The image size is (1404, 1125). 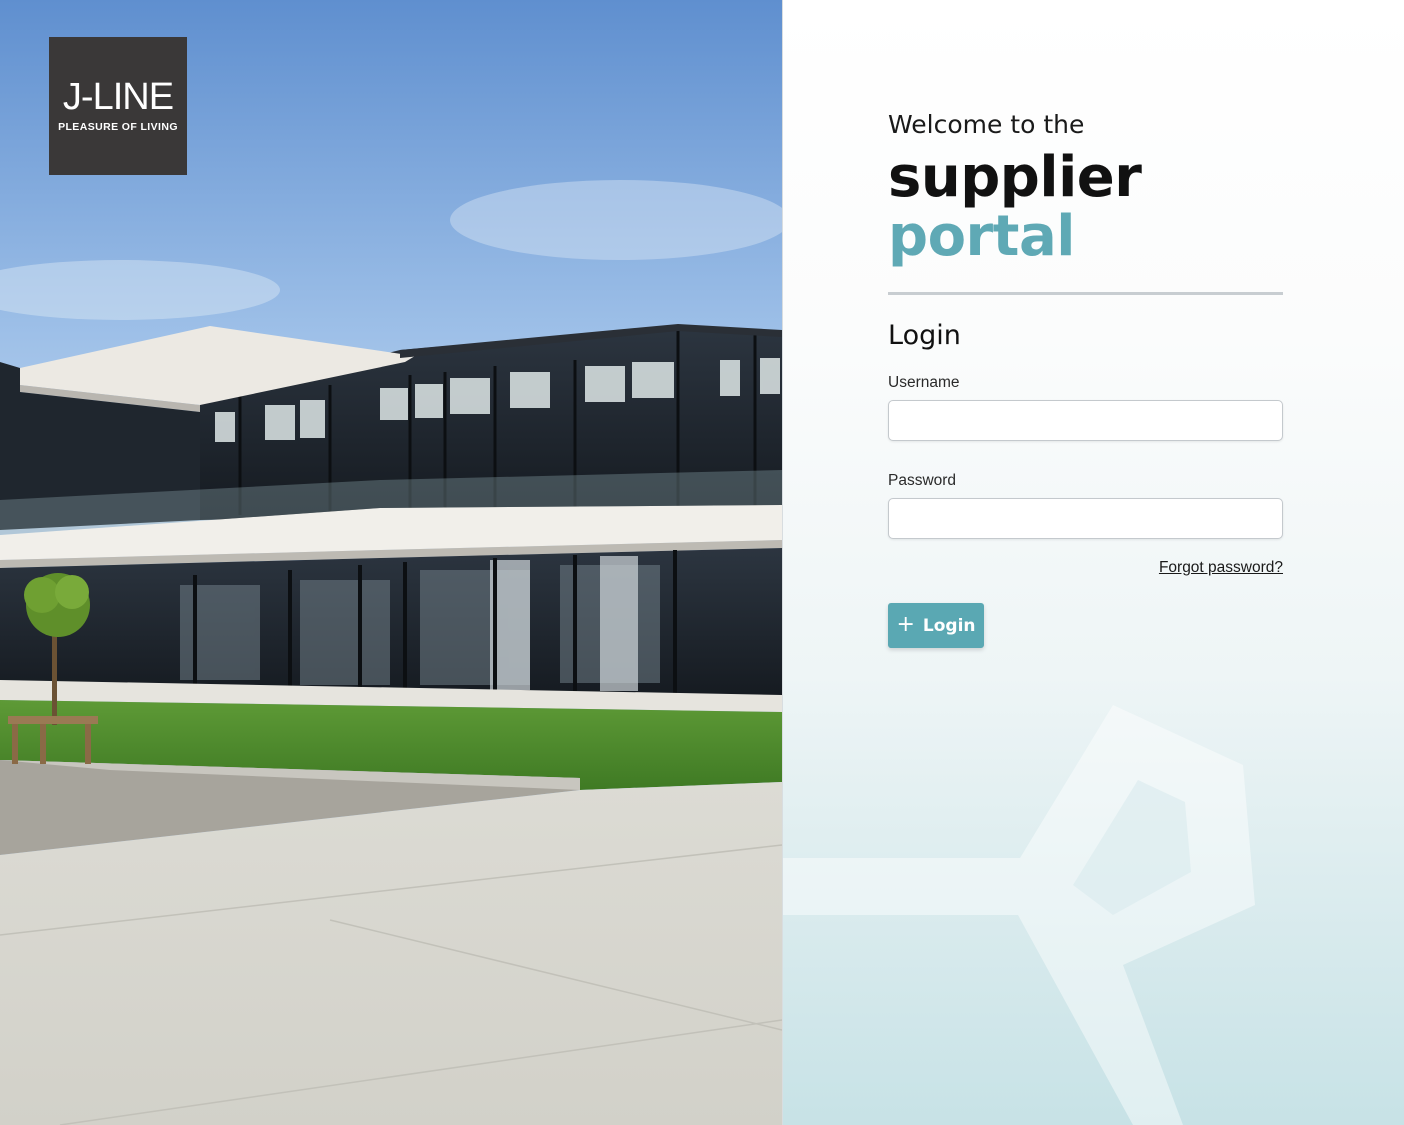 I want to click on portal-title-supplier: supplier, so click(x=1015, y=177).